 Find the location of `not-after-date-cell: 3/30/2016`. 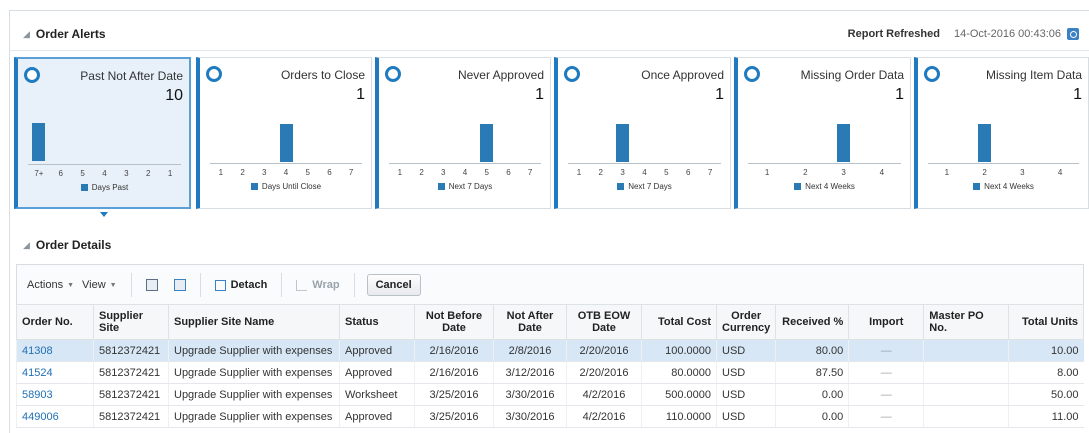

not-after-date-cell: 3/30/2016 is located at coordinates (530, 416).